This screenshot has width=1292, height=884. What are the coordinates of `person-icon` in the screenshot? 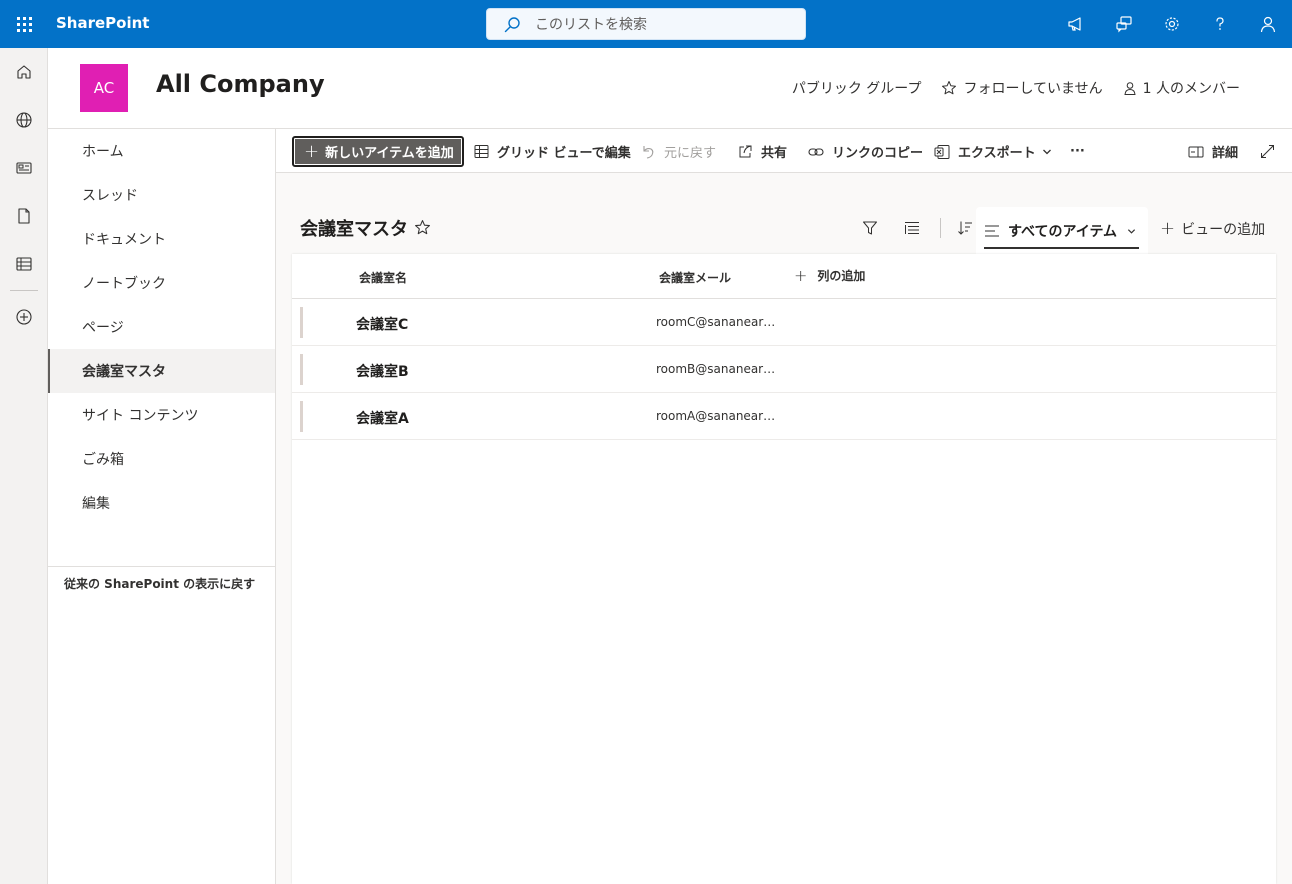 It's located at (1268, 24).